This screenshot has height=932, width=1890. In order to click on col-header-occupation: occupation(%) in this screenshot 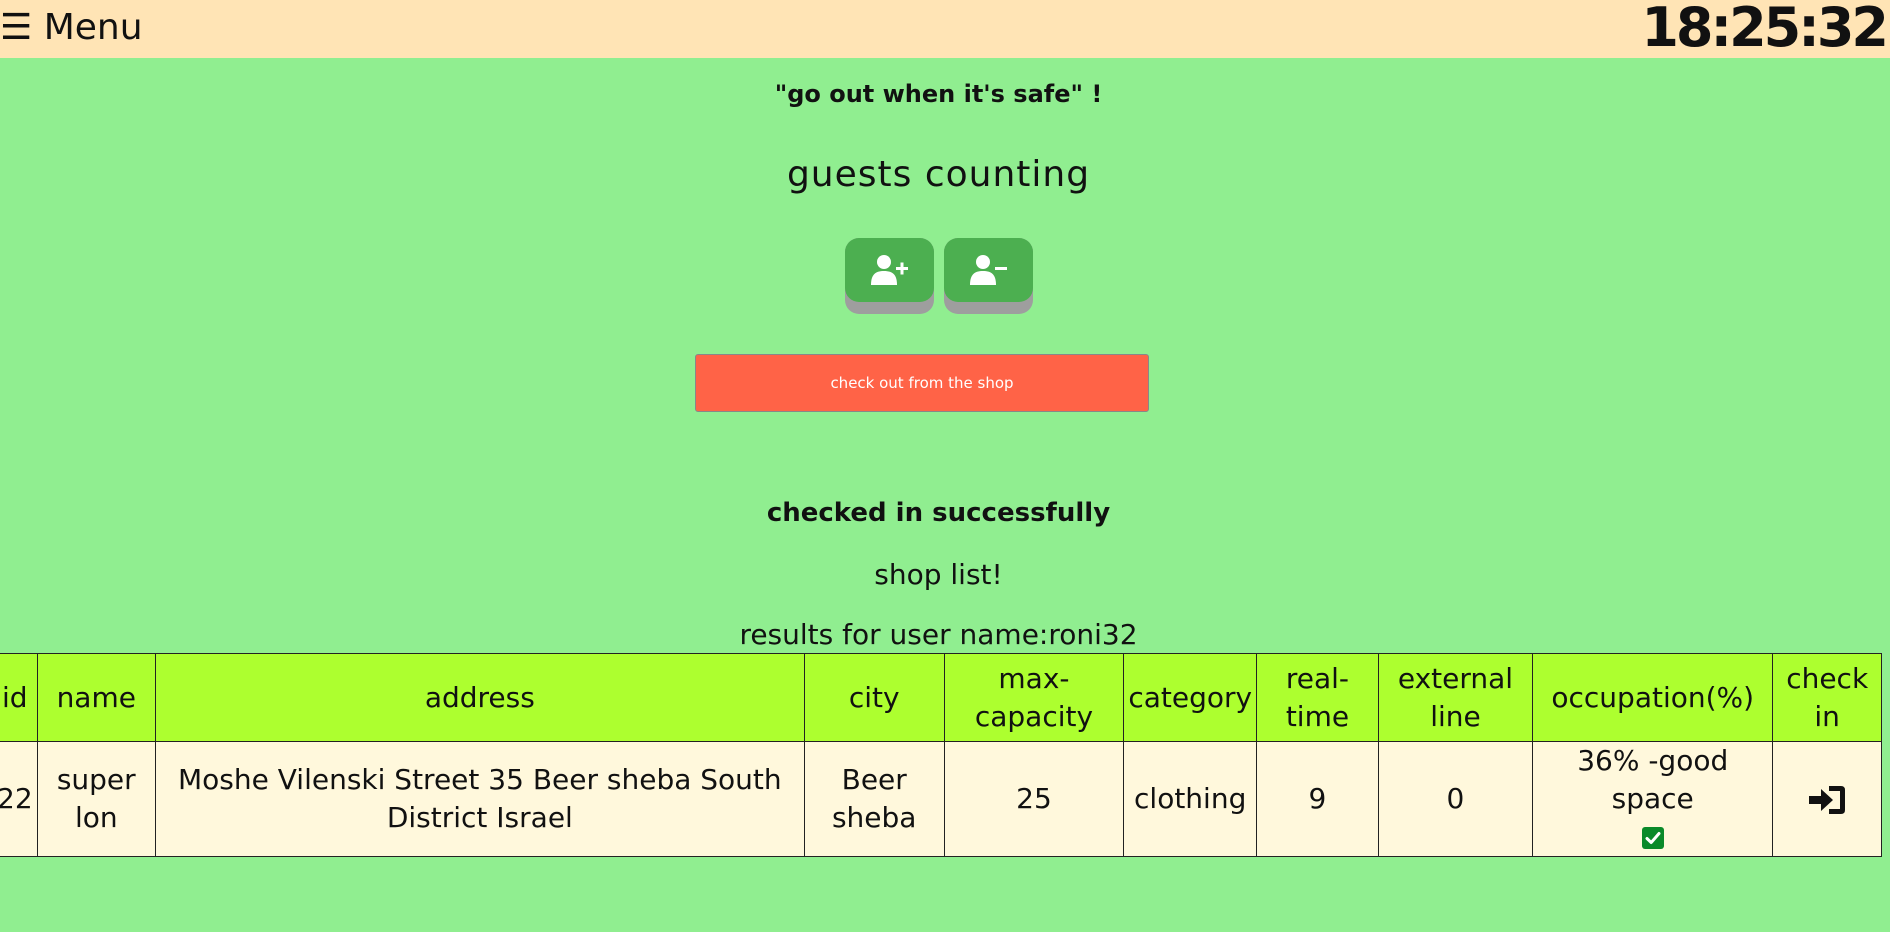, I will do `click(1653, 697)`.